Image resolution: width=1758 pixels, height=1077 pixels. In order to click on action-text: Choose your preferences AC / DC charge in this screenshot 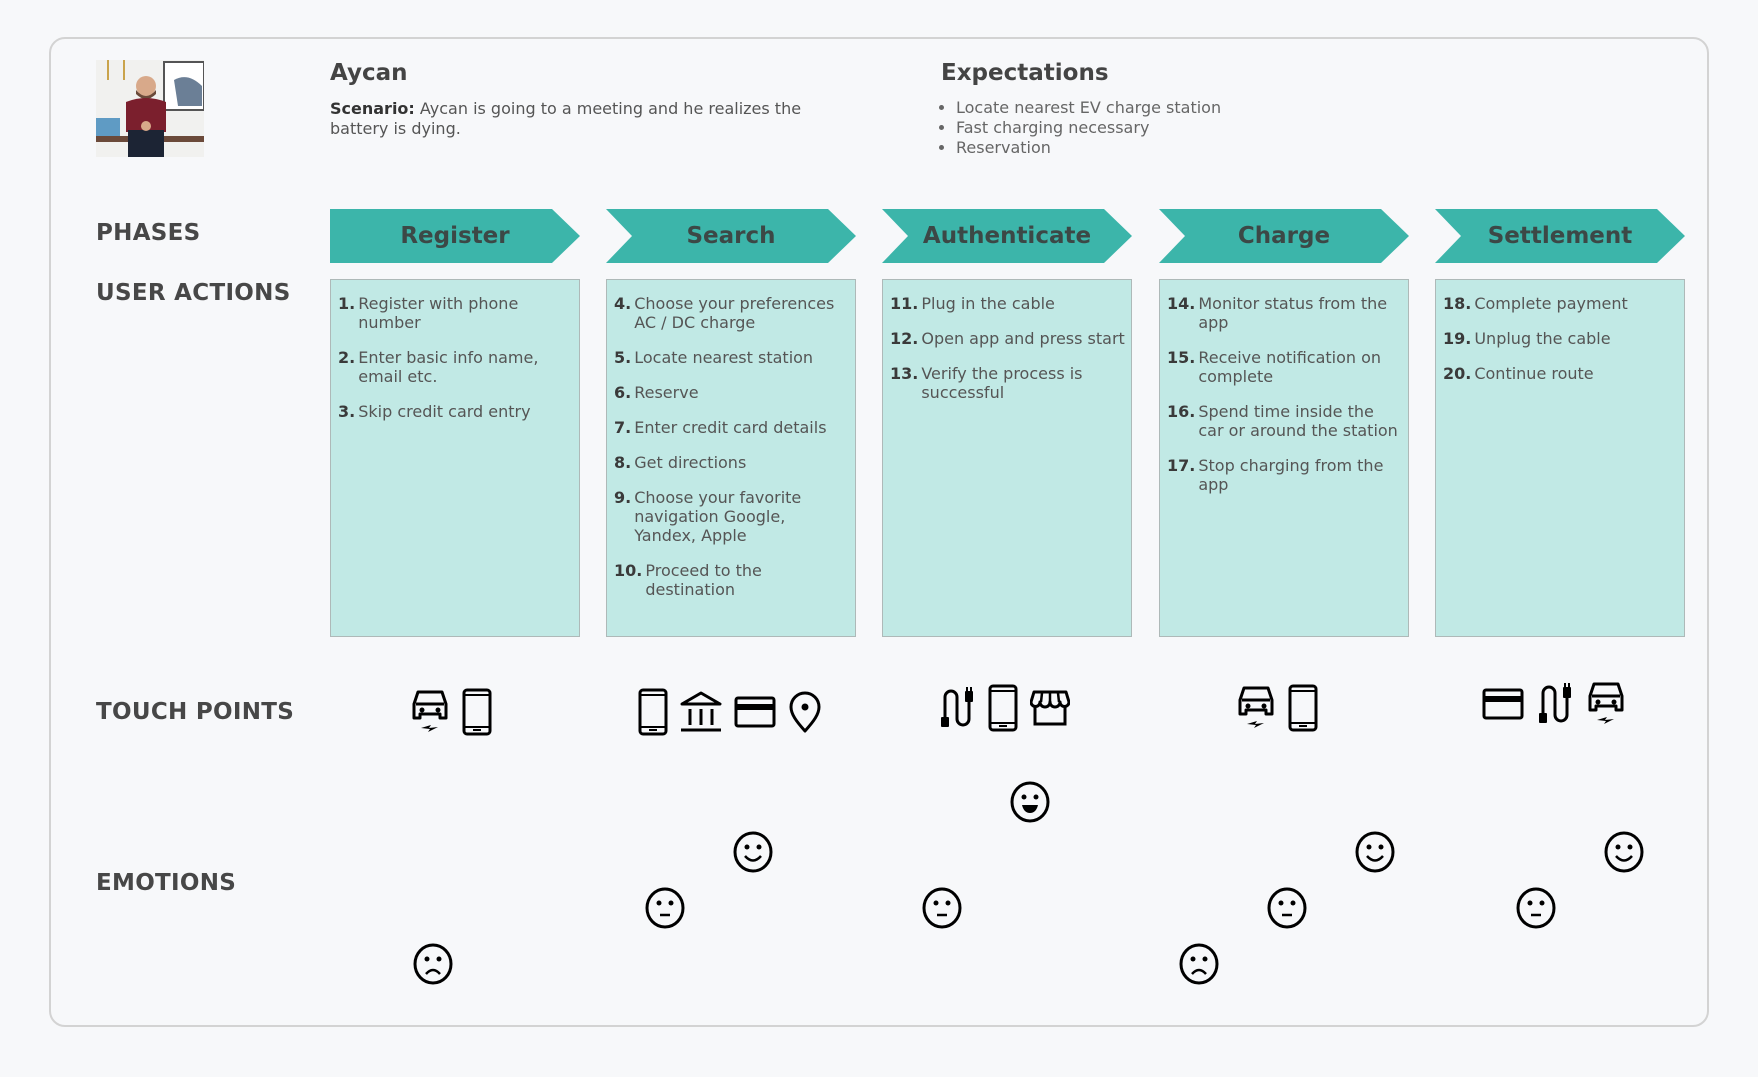, I will do `click(734, 313)`.